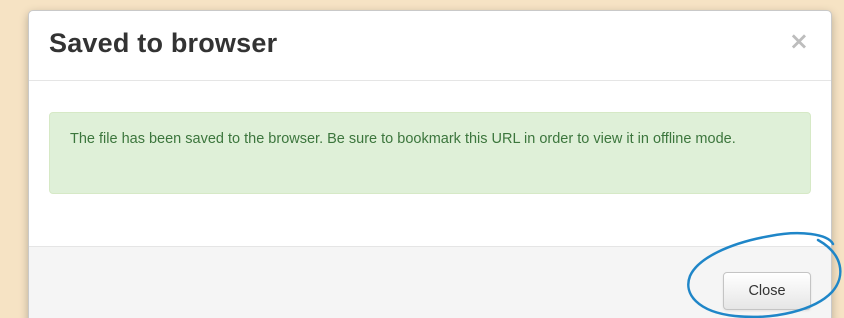  What do you see at coordinates (163, 43) in the screenshot?
I see `dialog-title: Saved to browser` at bounding box center [163, 43].